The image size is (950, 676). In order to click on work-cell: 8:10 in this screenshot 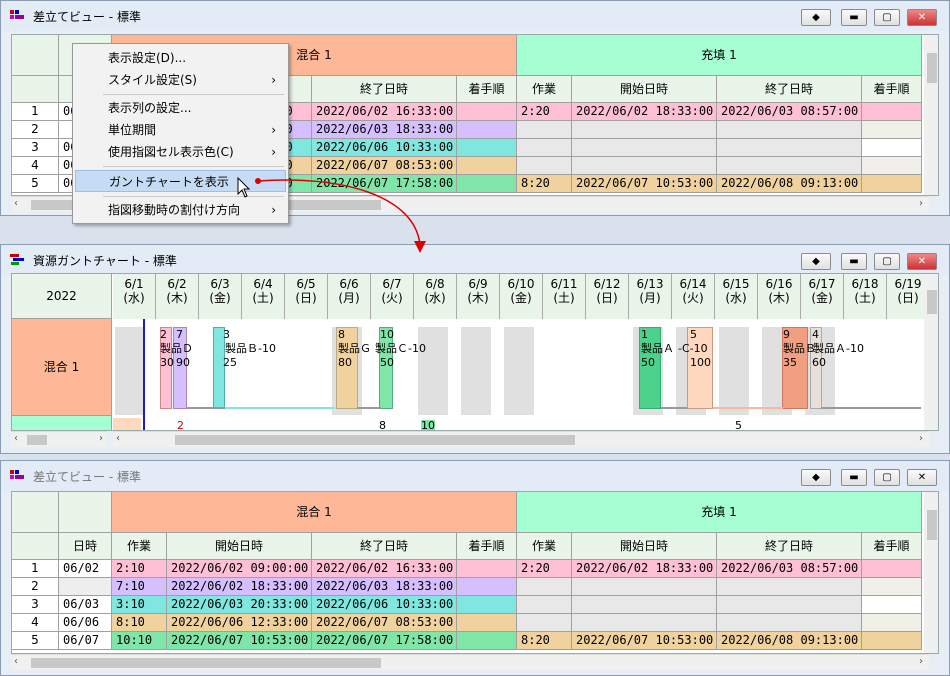, I will do `click(139, 623)`.